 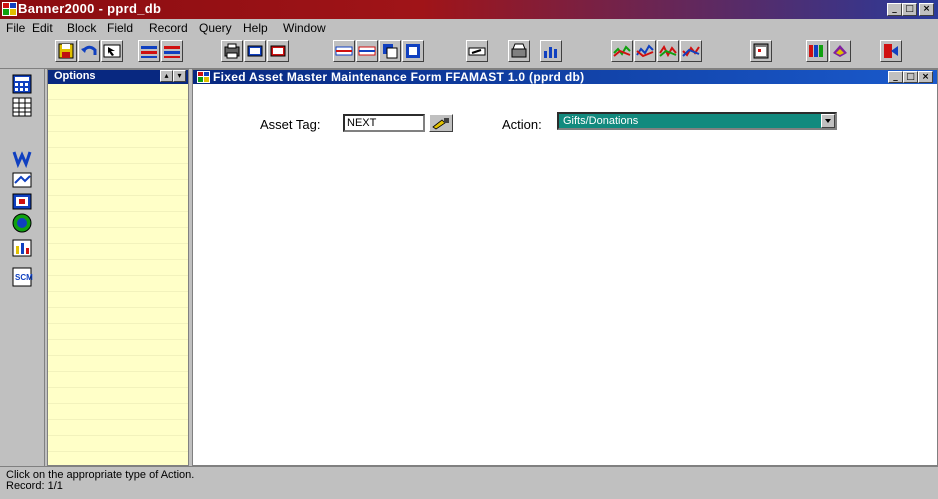 What do you see at coordinates (15, 28) in the screenshot?
I see `menu-file: File` at bounding box center [15, 28].